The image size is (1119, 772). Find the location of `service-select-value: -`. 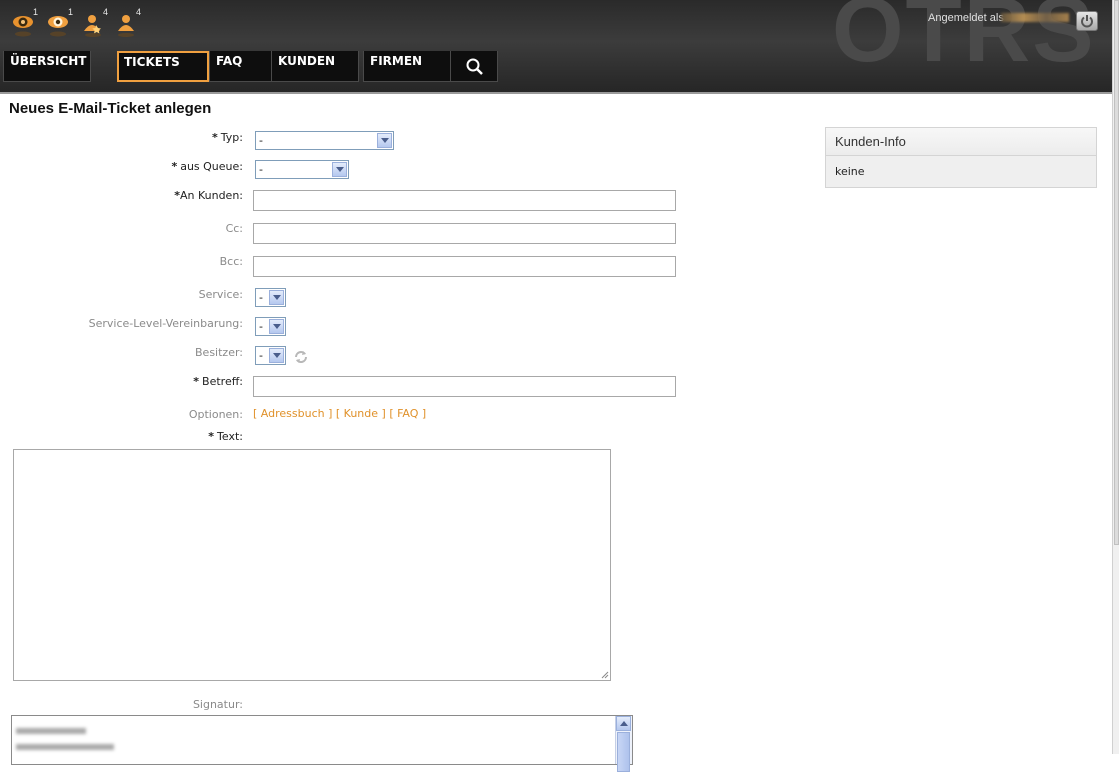

service-select-value: - is located at coordinates (261, 297).